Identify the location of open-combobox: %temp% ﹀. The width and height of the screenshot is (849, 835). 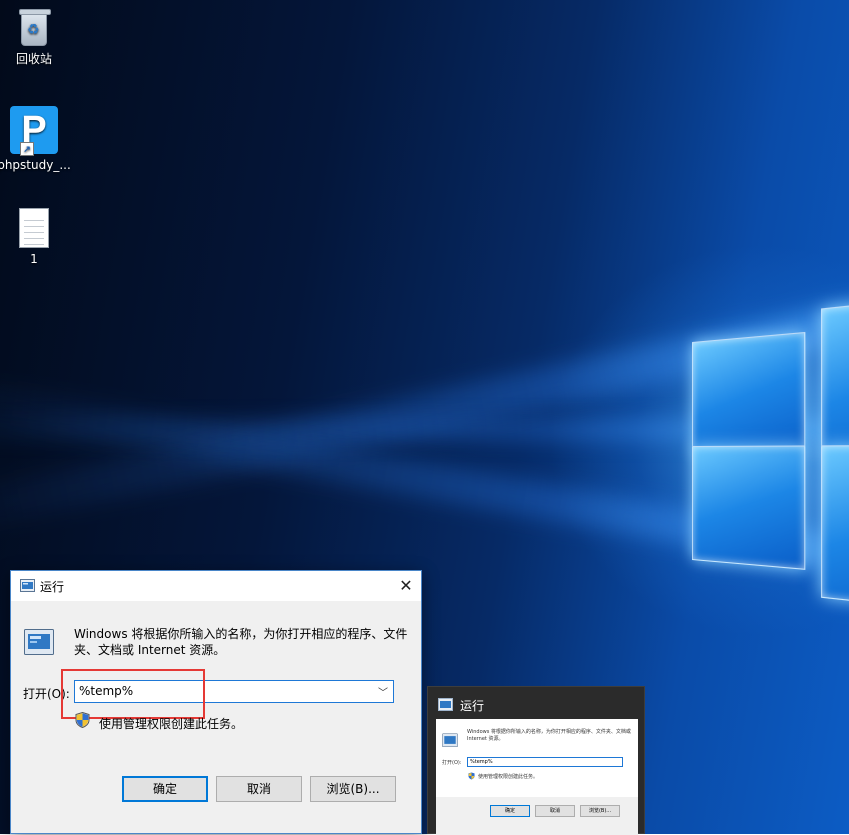
(234, 691).